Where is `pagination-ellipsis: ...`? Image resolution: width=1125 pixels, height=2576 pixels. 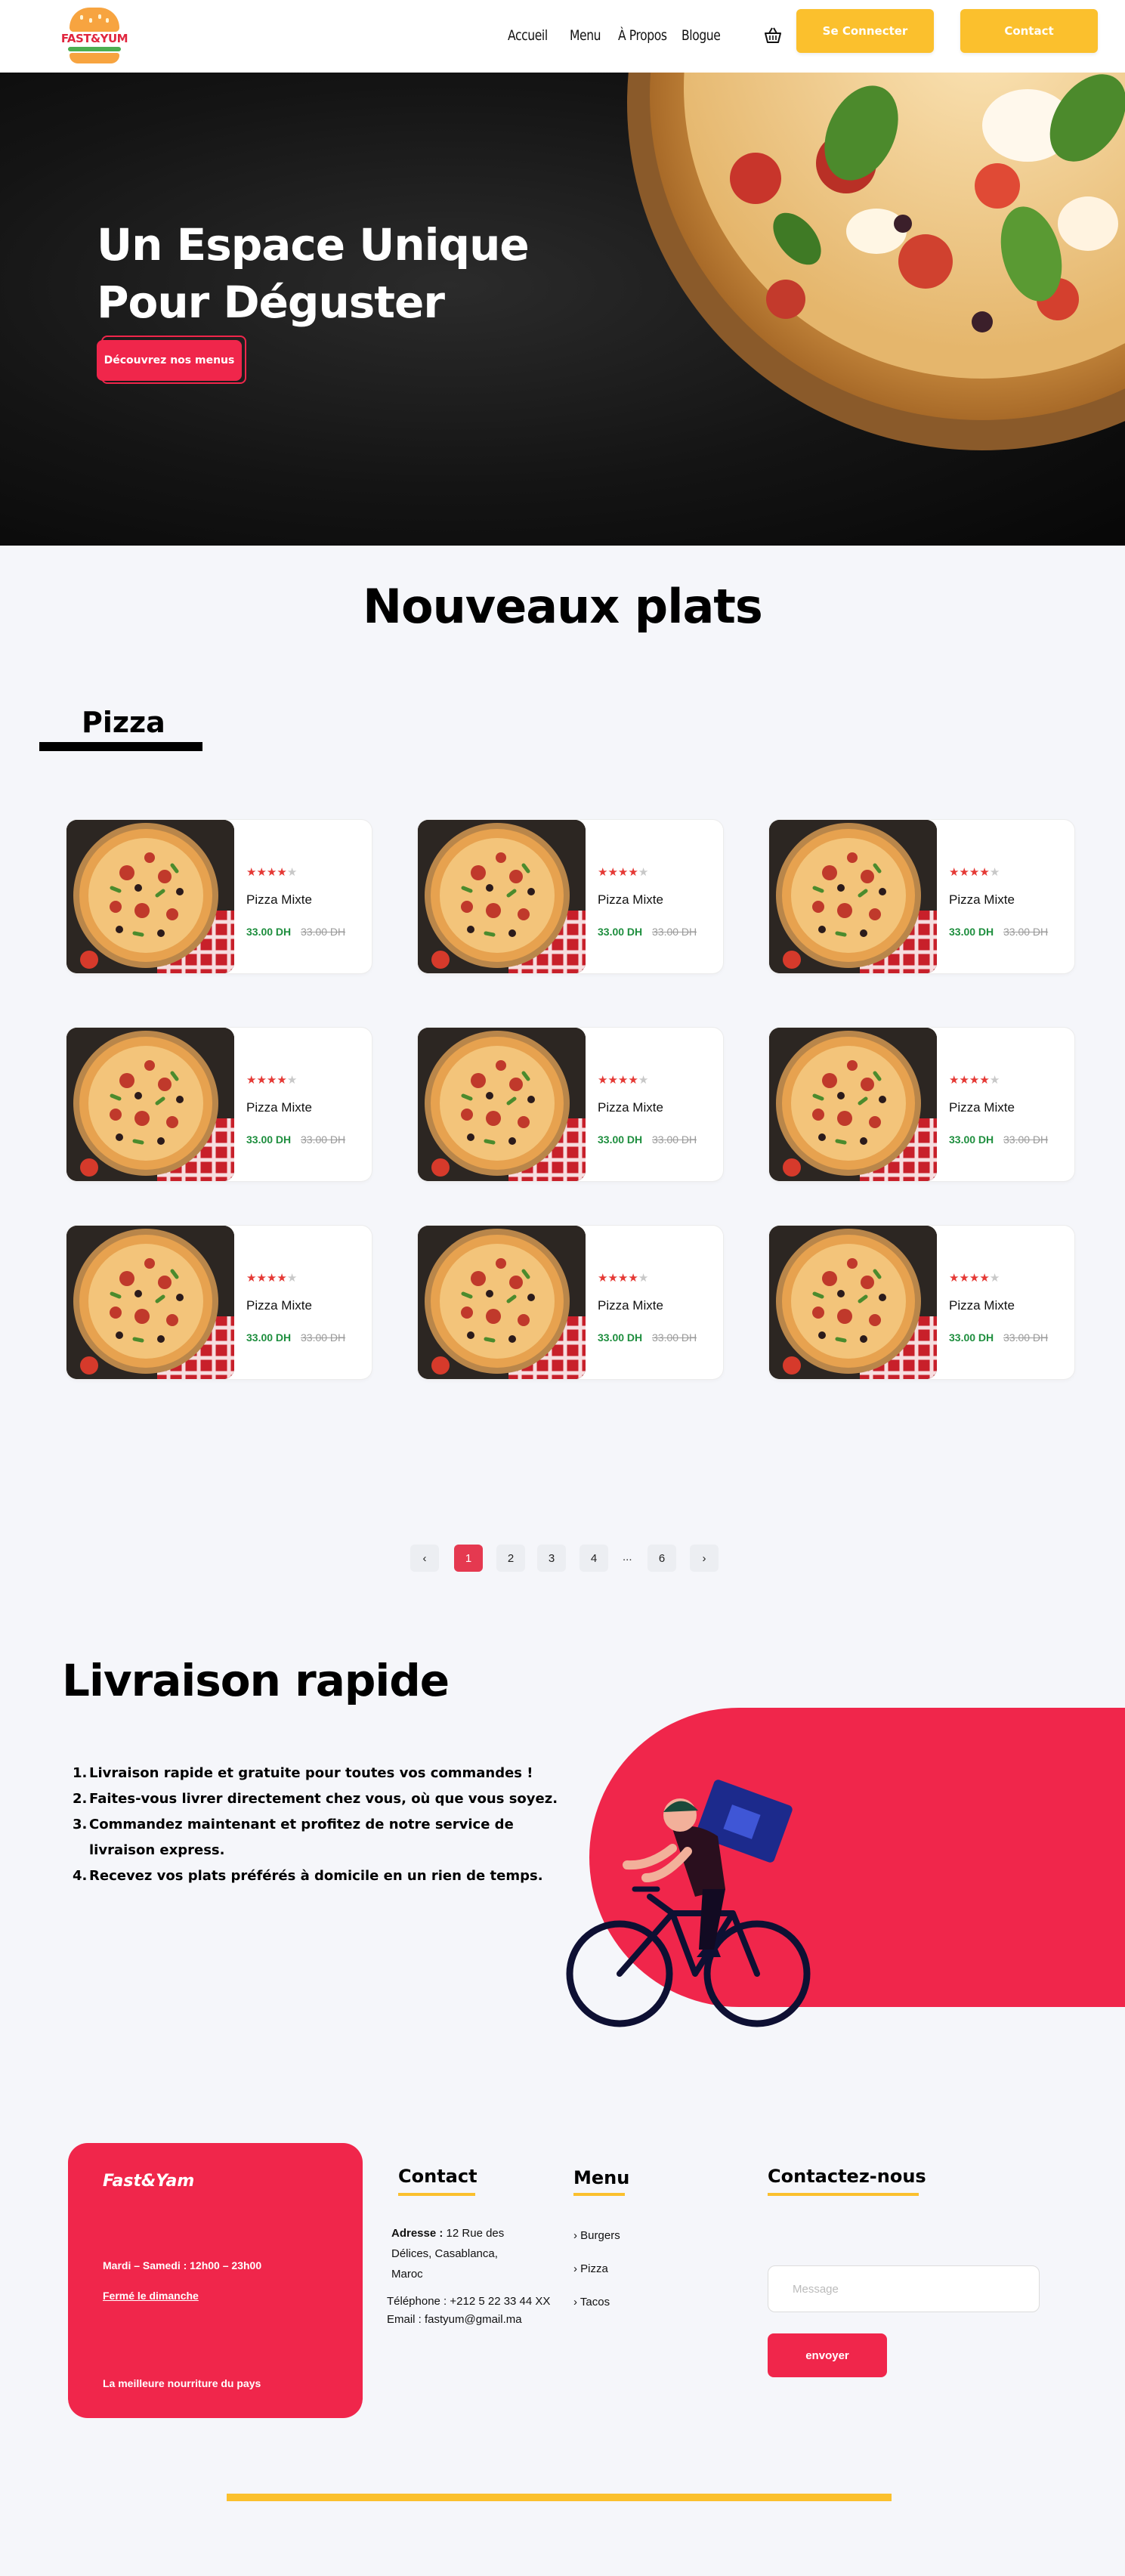 pagination-ellipsis: ... is located at coordinates (627, 1557).